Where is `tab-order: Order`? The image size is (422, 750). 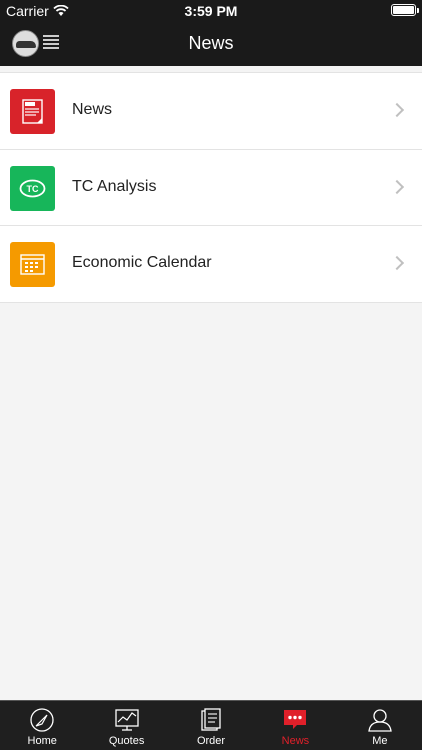
tab-order: Order is located at coordinates (211, 725).